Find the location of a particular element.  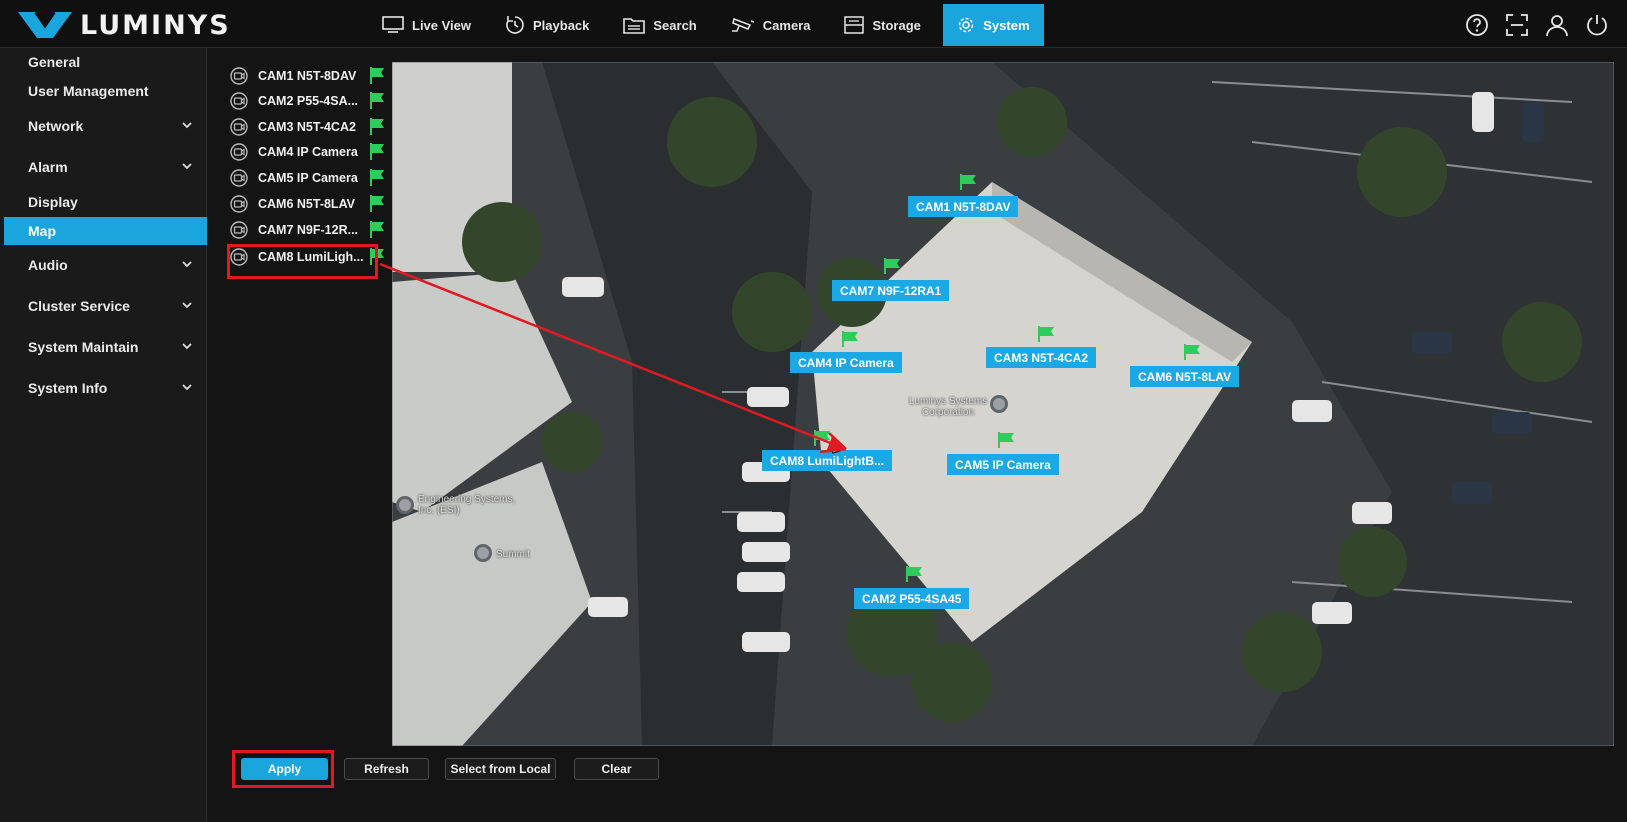

map-marker-label: CAM5 IP Camera is located at coordinates (1003, 464).